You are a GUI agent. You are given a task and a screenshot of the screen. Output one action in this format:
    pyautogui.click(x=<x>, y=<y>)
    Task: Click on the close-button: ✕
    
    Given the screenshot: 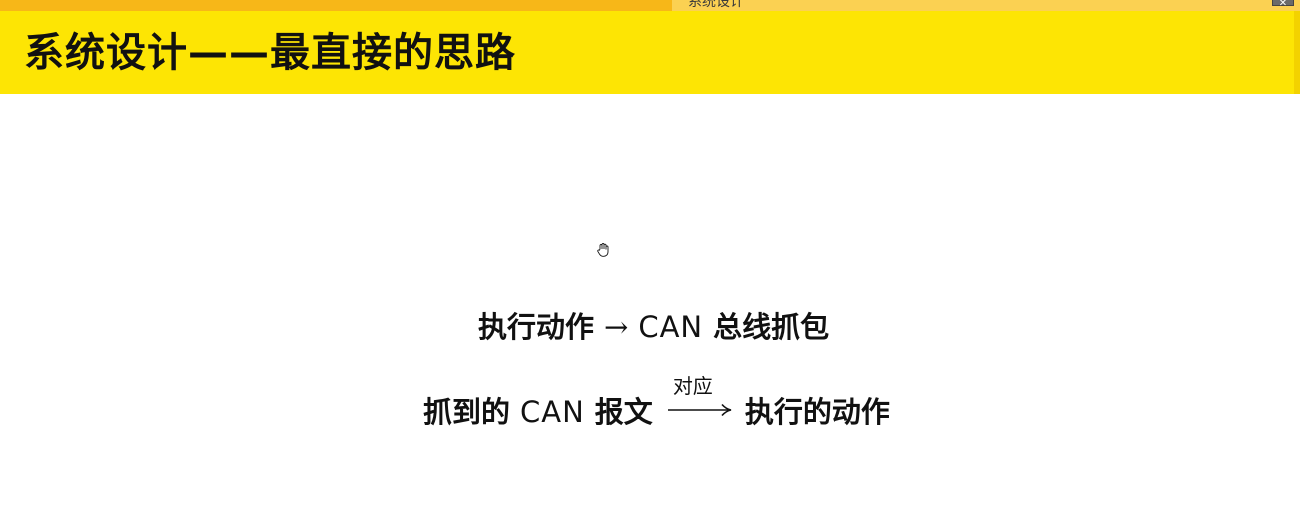 What is the action you would take?
    pyautogui.click(x=1283, y=4)
    